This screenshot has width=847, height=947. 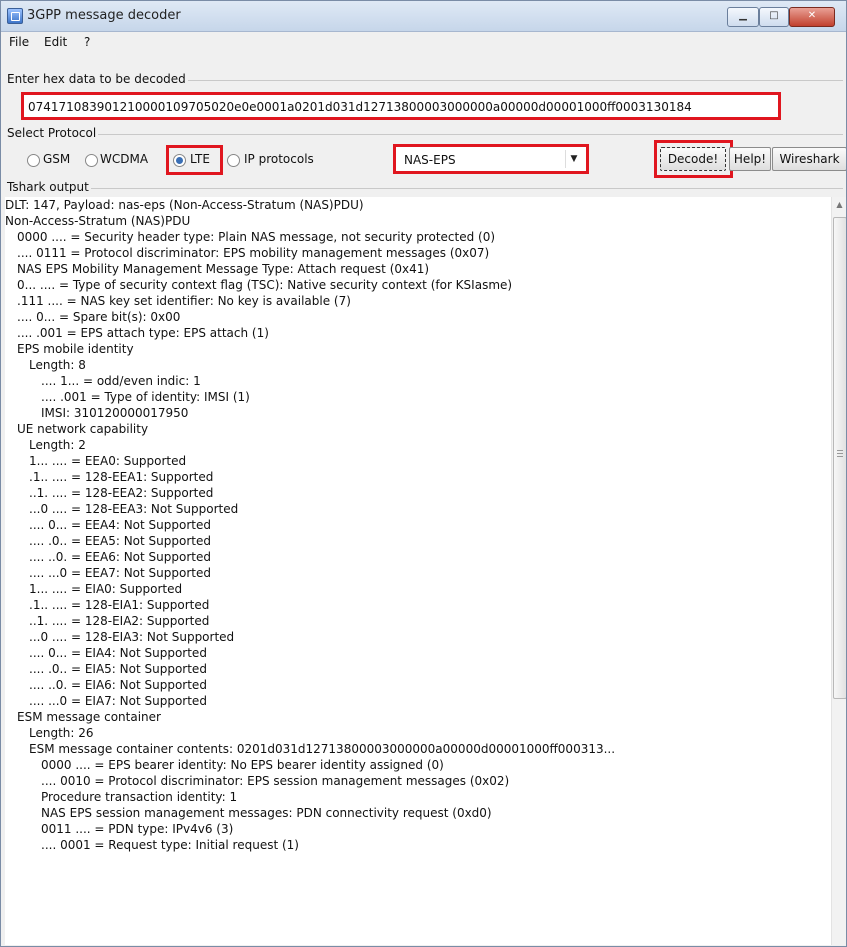 I want to click on output-line: .... .0.. = EIA5: Not Supported, so click(x=118, y=669).